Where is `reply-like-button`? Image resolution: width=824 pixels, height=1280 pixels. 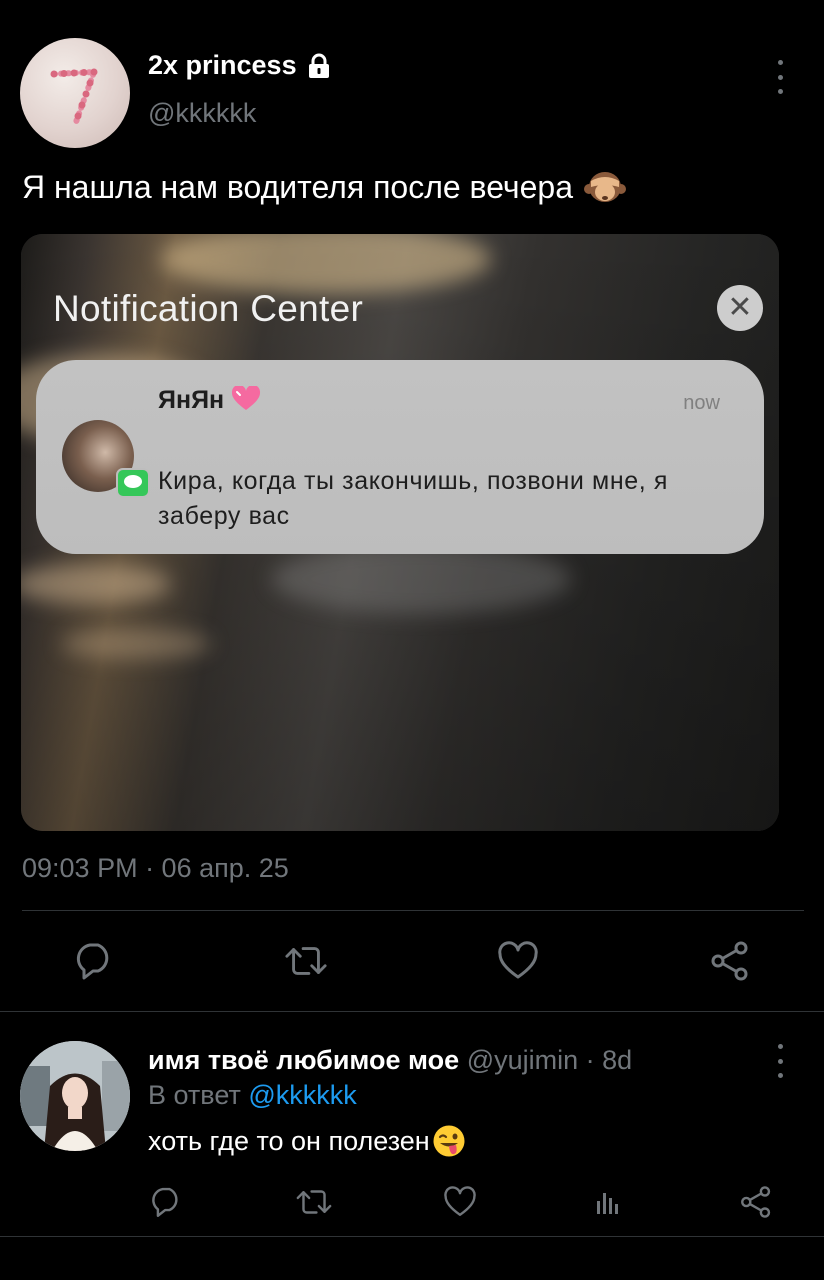
reply-like-button is located at coordinates (460, 1202).